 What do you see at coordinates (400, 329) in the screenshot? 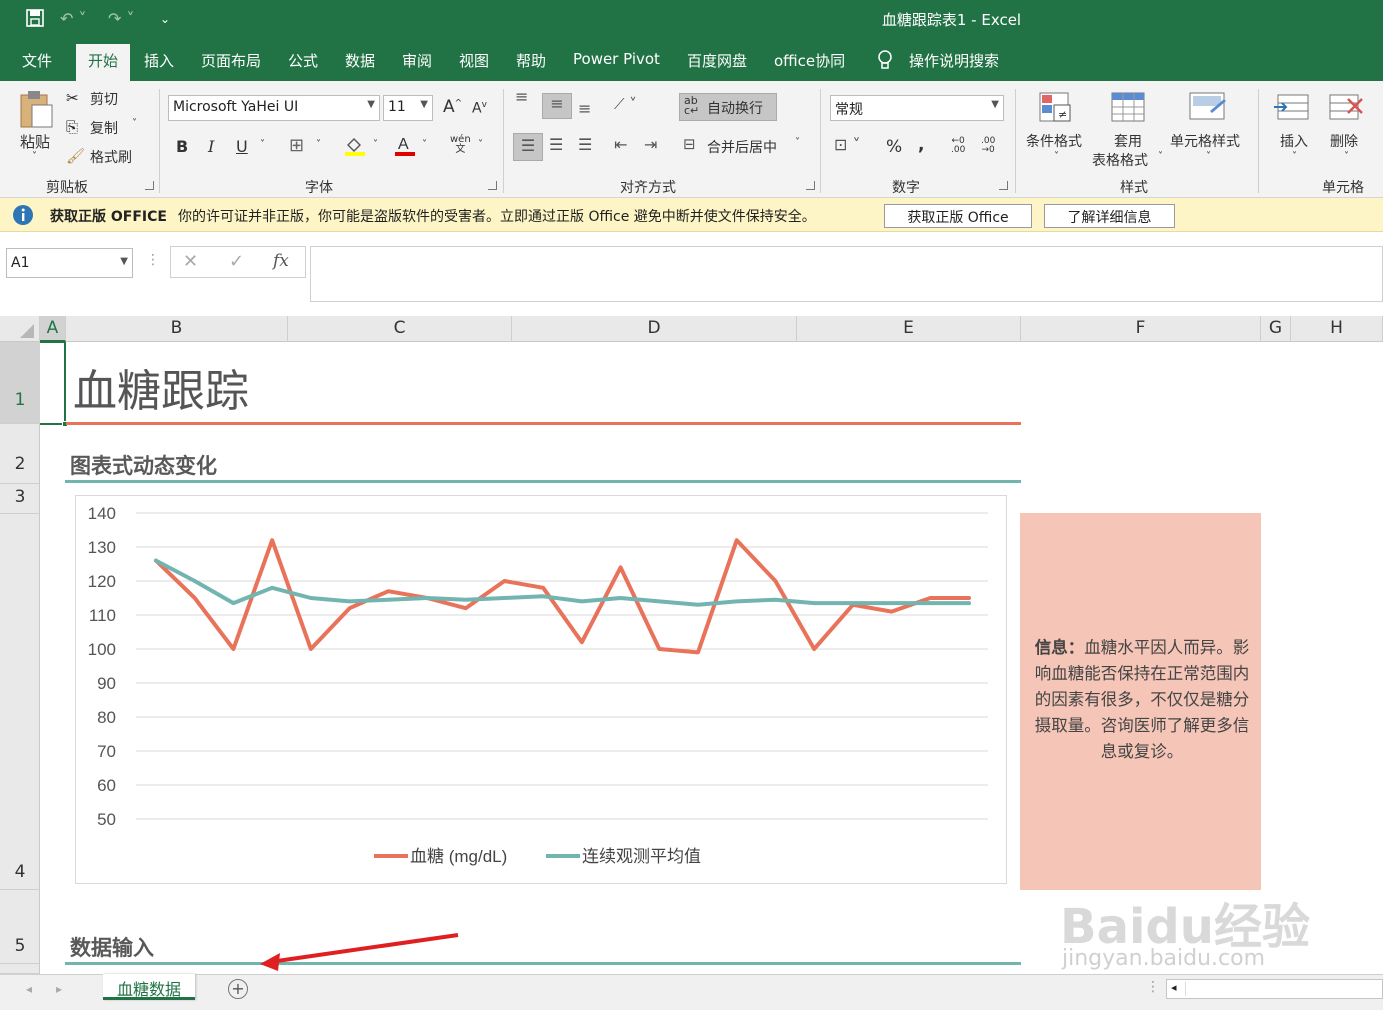
I see `column-header-c: C` at bounding box center [400, 329].